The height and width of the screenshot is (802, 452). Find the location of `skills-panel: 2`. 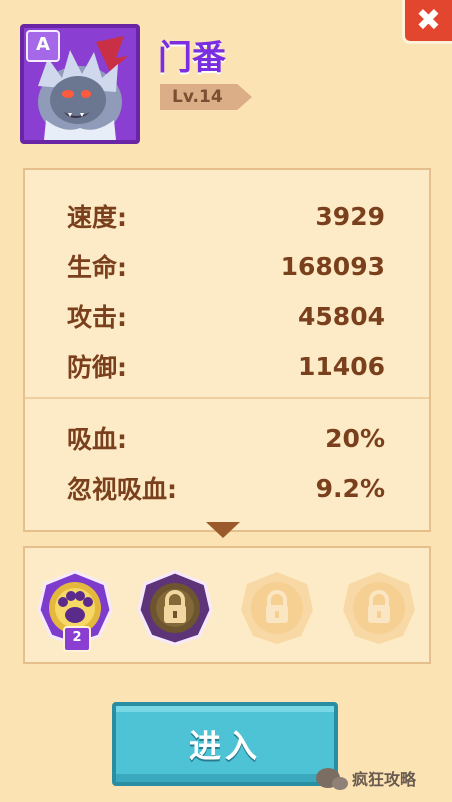

skills-panel: 2 is located at coordinates (227, 605).